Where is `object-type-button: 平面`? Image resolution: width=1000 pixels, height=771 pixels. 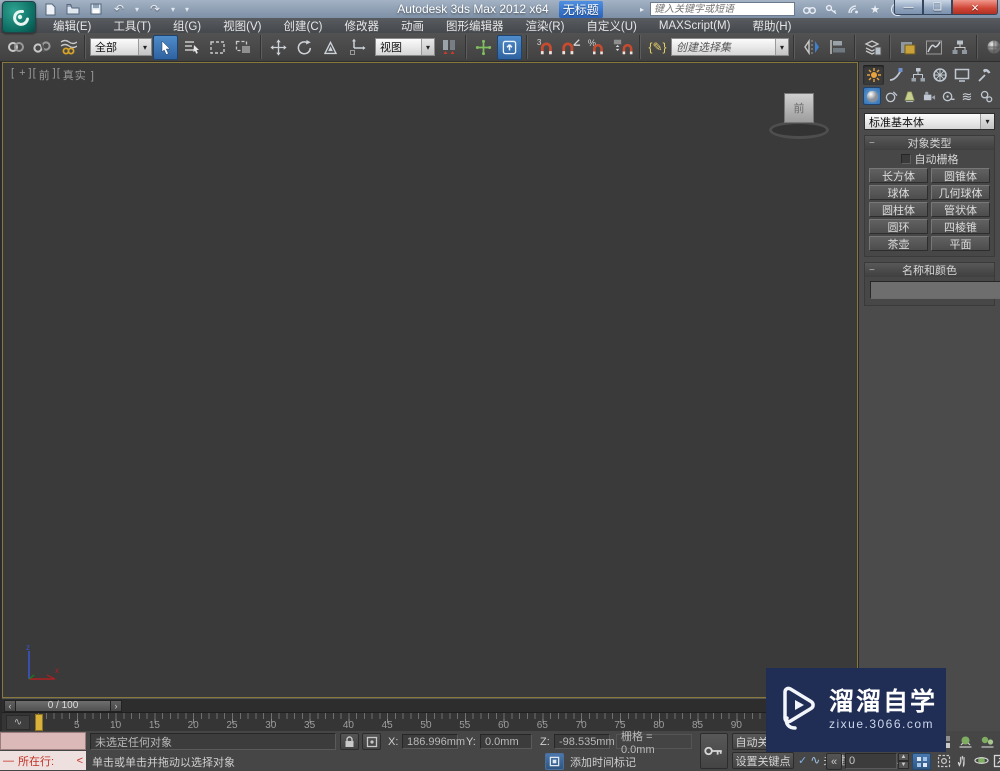 object-type-button: 平面 is located at coordinates (960, 243).